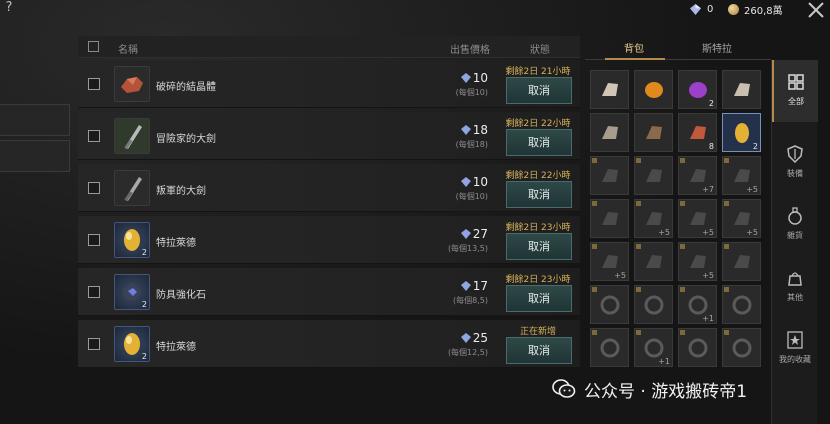 This screenshot has width=830, height=424. What do you see at coordinates (795, 173) in the screenshot?
I see `sidebar-label: 裝備` at bounding box center [795, 173].